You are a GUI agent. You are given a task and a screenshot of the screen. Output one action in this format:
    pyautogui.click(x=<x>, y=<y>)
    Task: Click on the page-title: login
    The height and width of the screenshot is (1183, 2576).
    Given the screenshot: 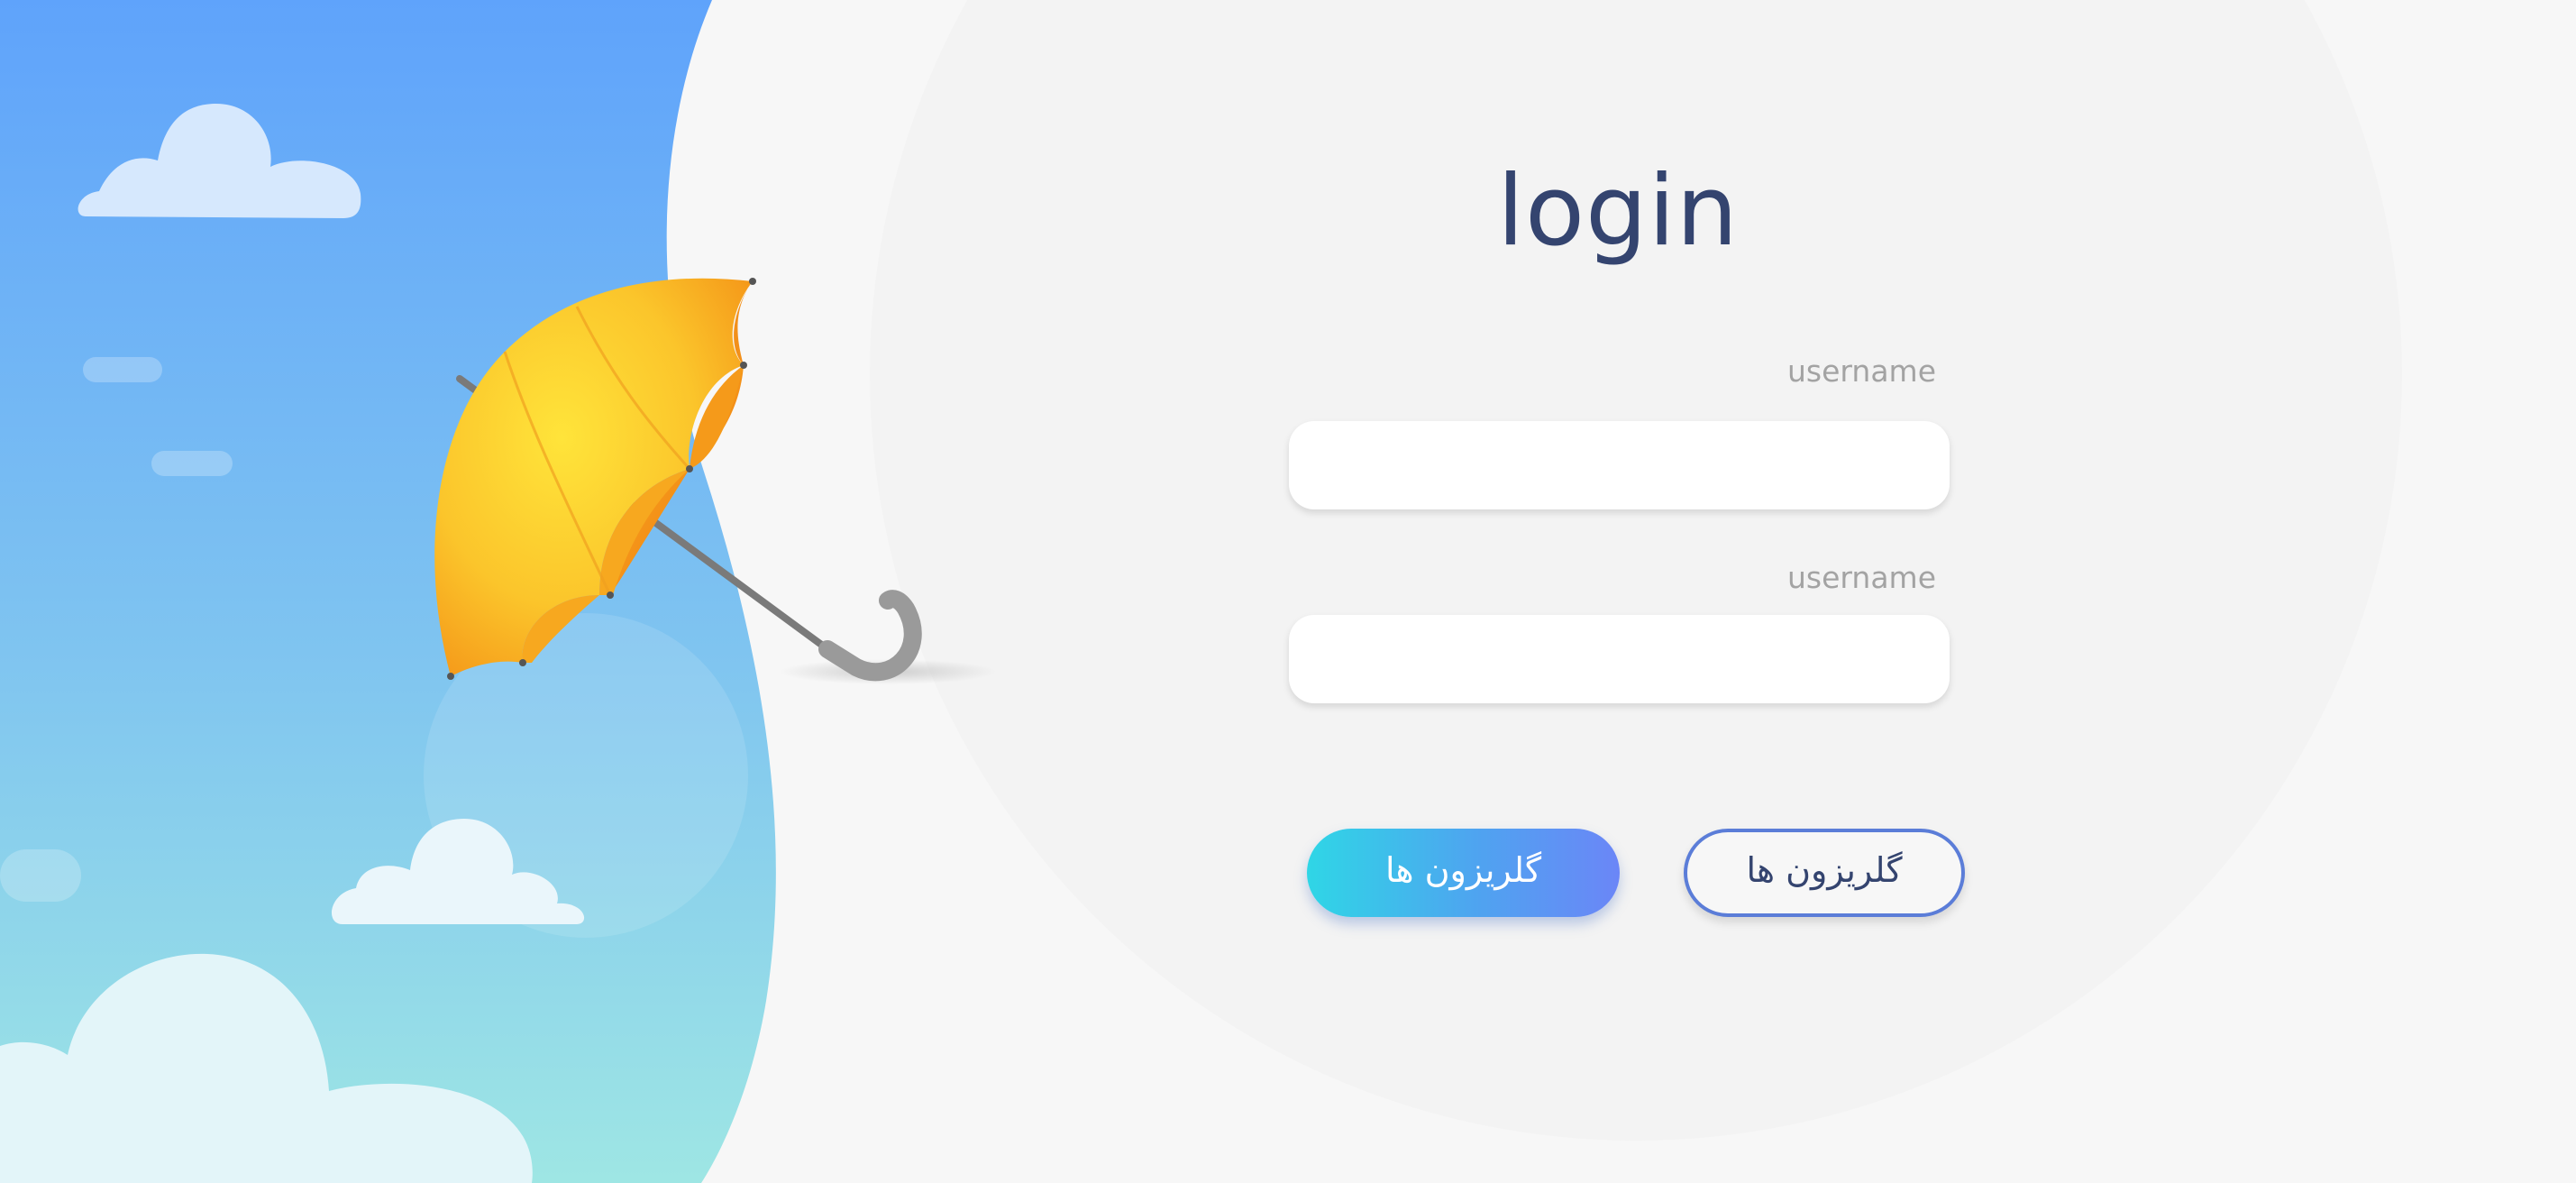 What is the action you would take?
    pyautogui.click(x=1618, y=211)
    